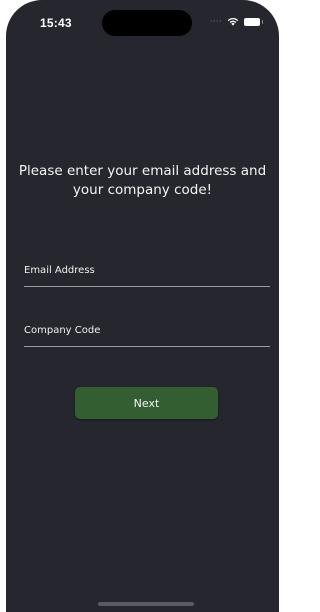 This screenshot has width=320, height=612. Describe the element at coordinates (233, 21) in the screenshot. I see `wifi-icon` at that location.